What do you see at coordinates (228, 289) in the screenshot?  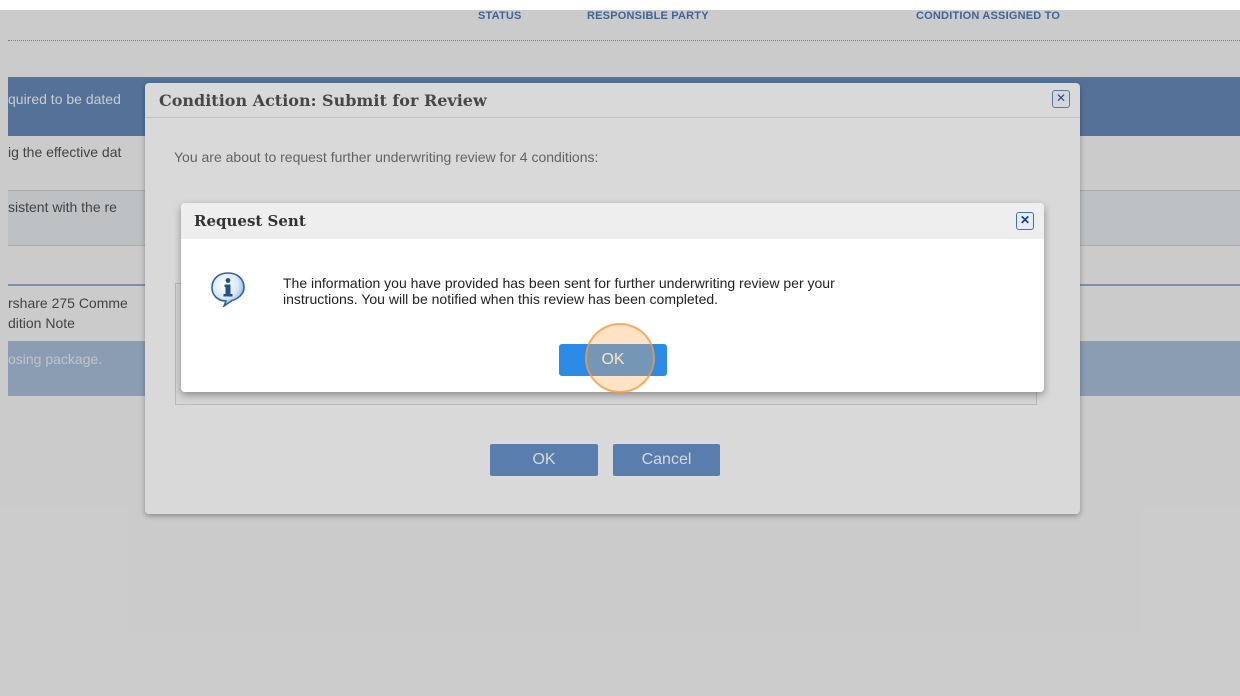 I see `info-icon` at bounding box center [228, 289].